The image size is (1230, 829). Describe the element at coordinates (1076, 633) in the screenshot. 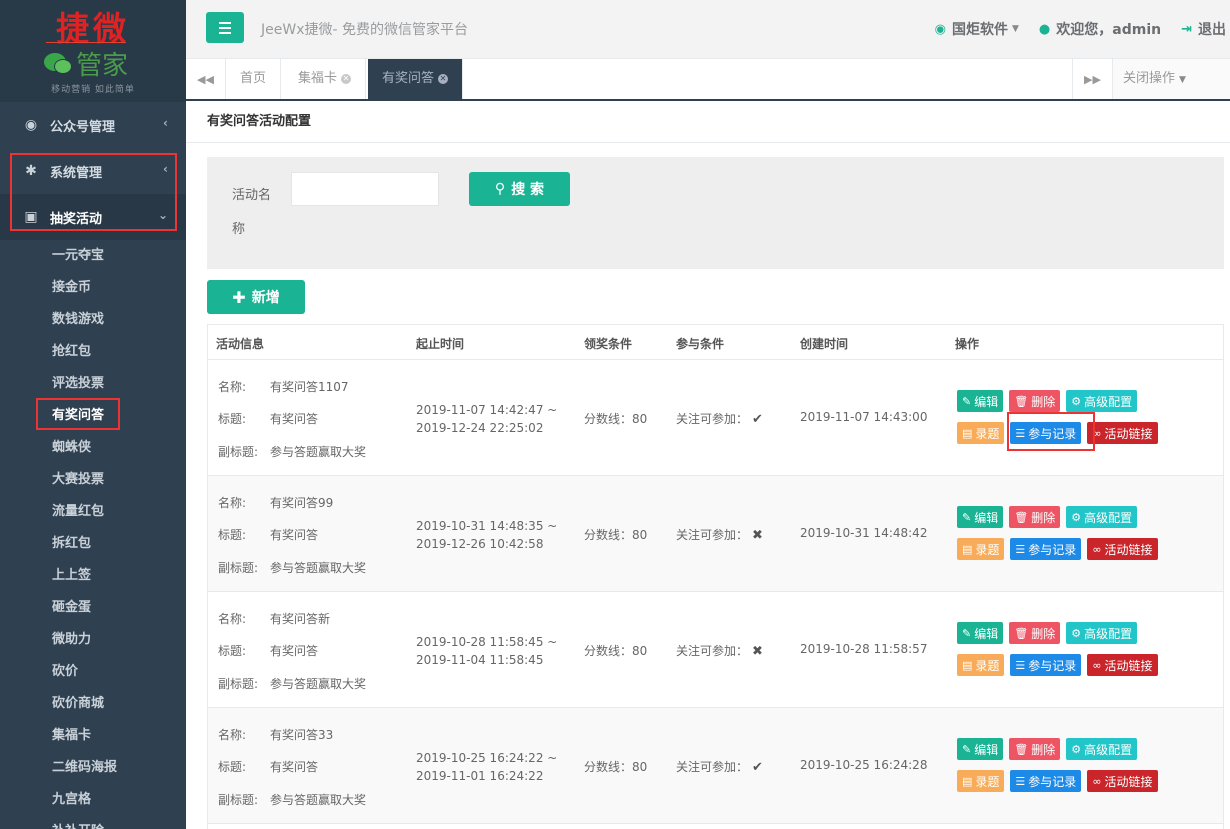

I see `gears-icon: ⚙` at that location.